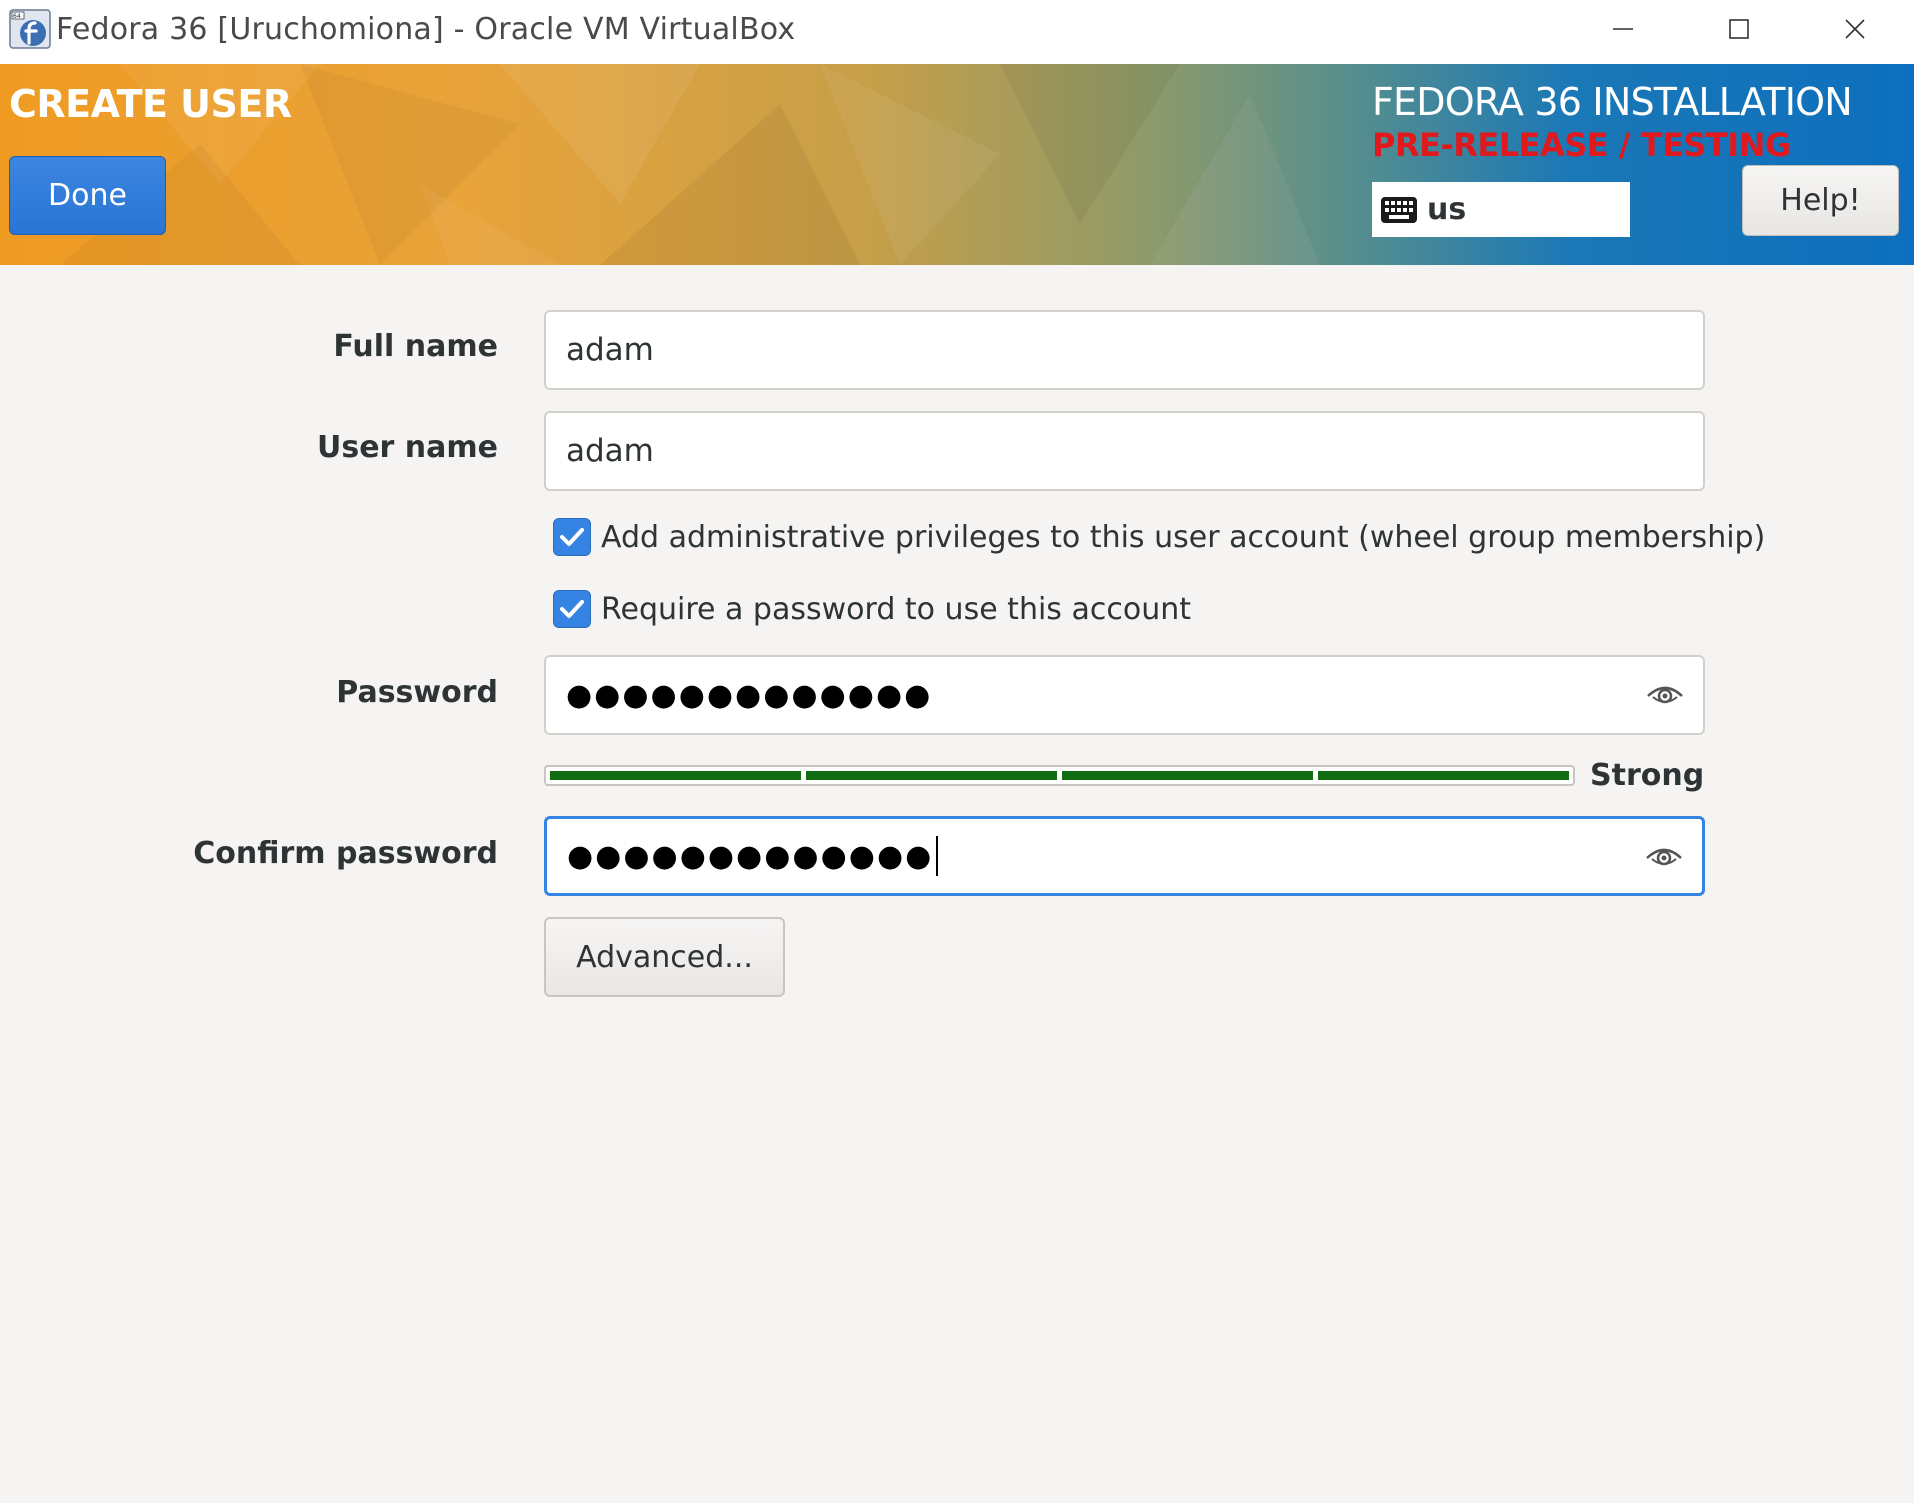  Describe the element at coordinates (750, 856) in the screenshot. I see `confirm-password-value: ●●●●●●●●●●●●●` at that location.